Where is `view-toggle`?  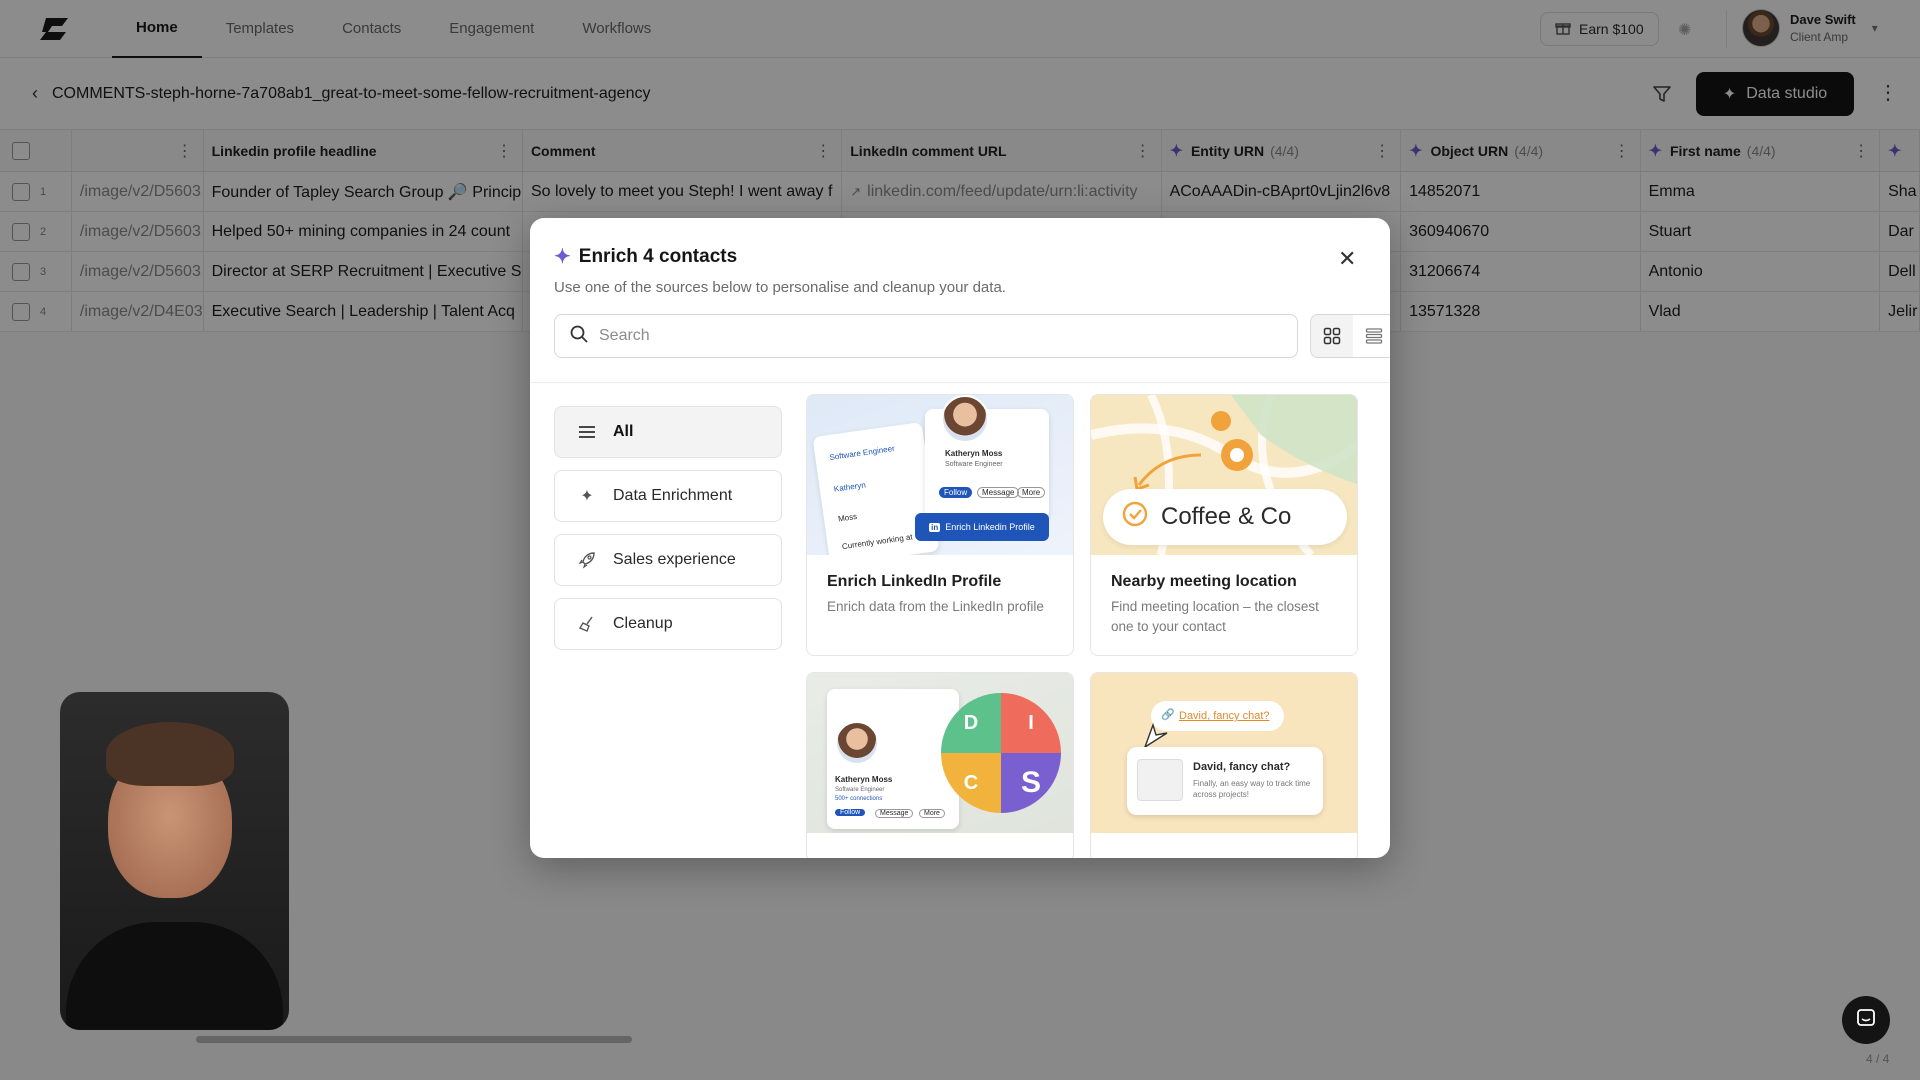
view-toggle is located at coordinates (1350, 336).